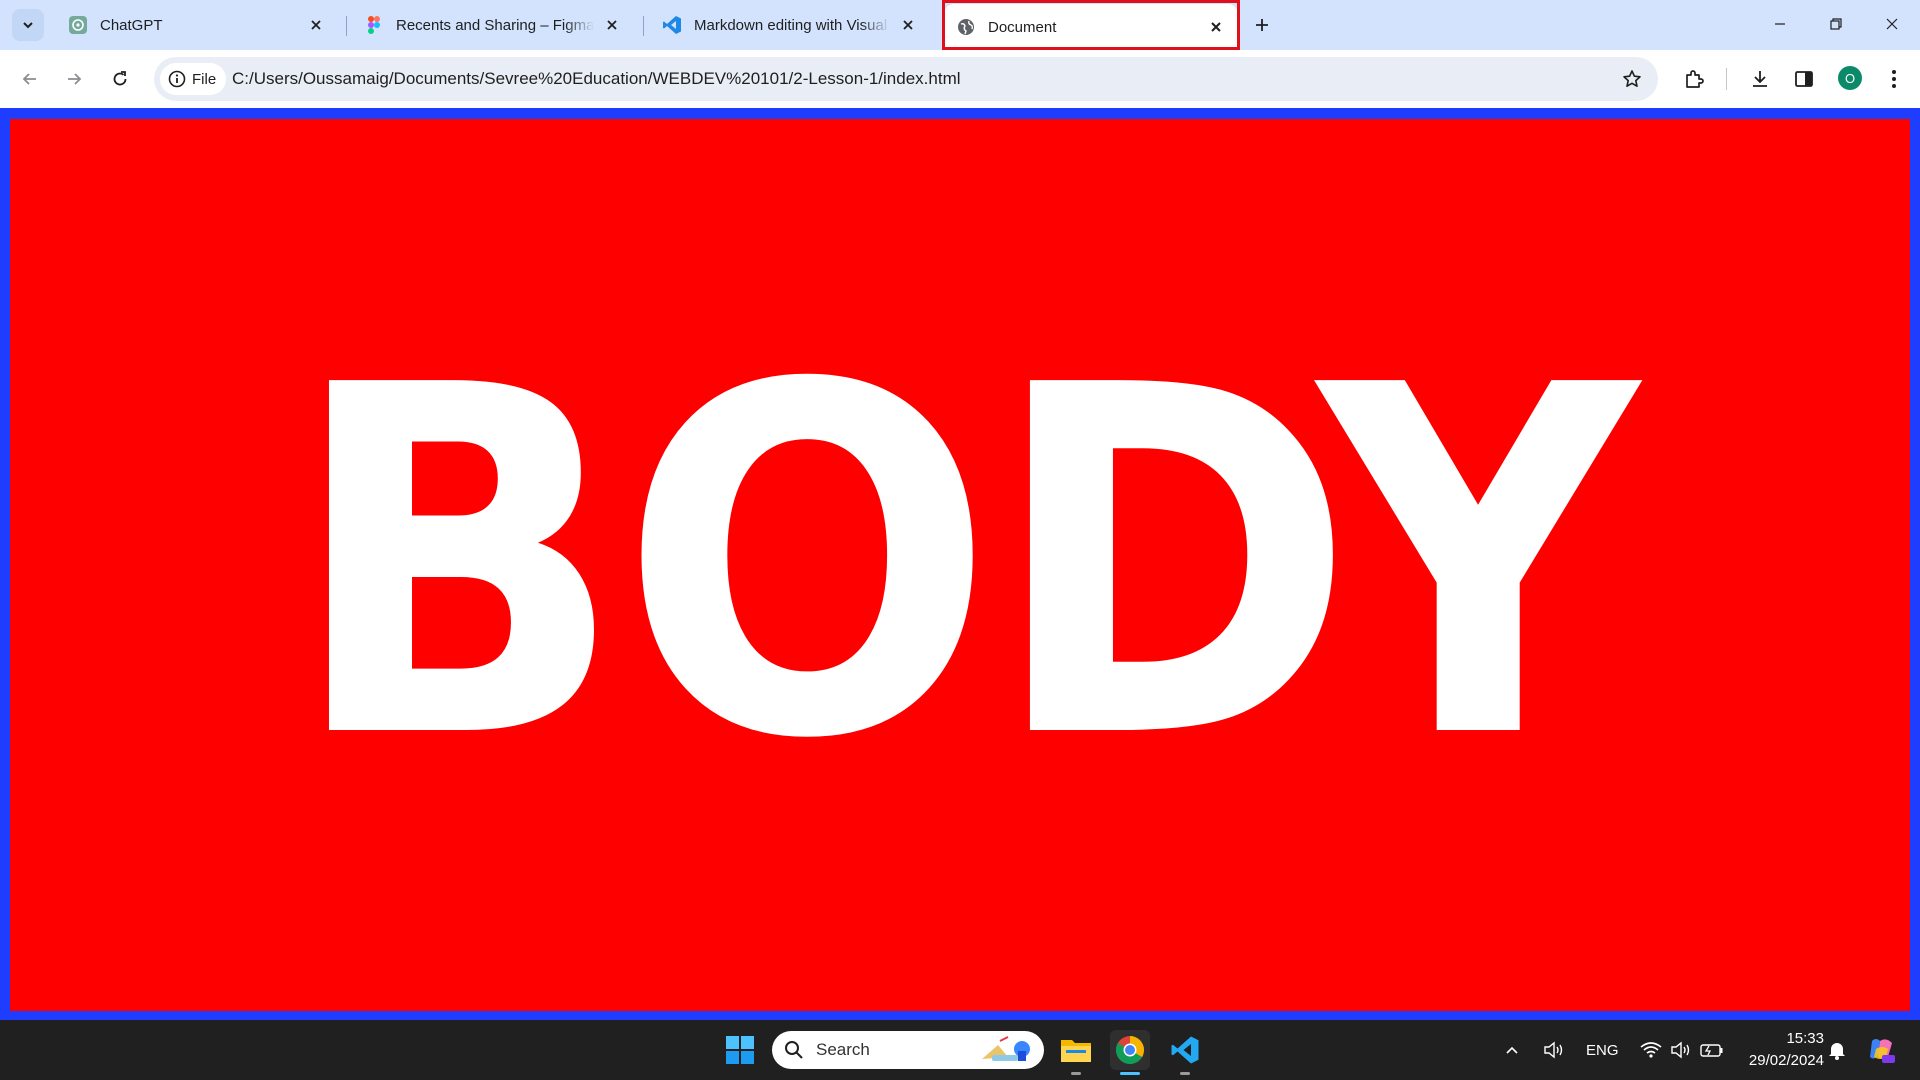  I want to click on taskbar-file-explorer, so click(1076, 1050).